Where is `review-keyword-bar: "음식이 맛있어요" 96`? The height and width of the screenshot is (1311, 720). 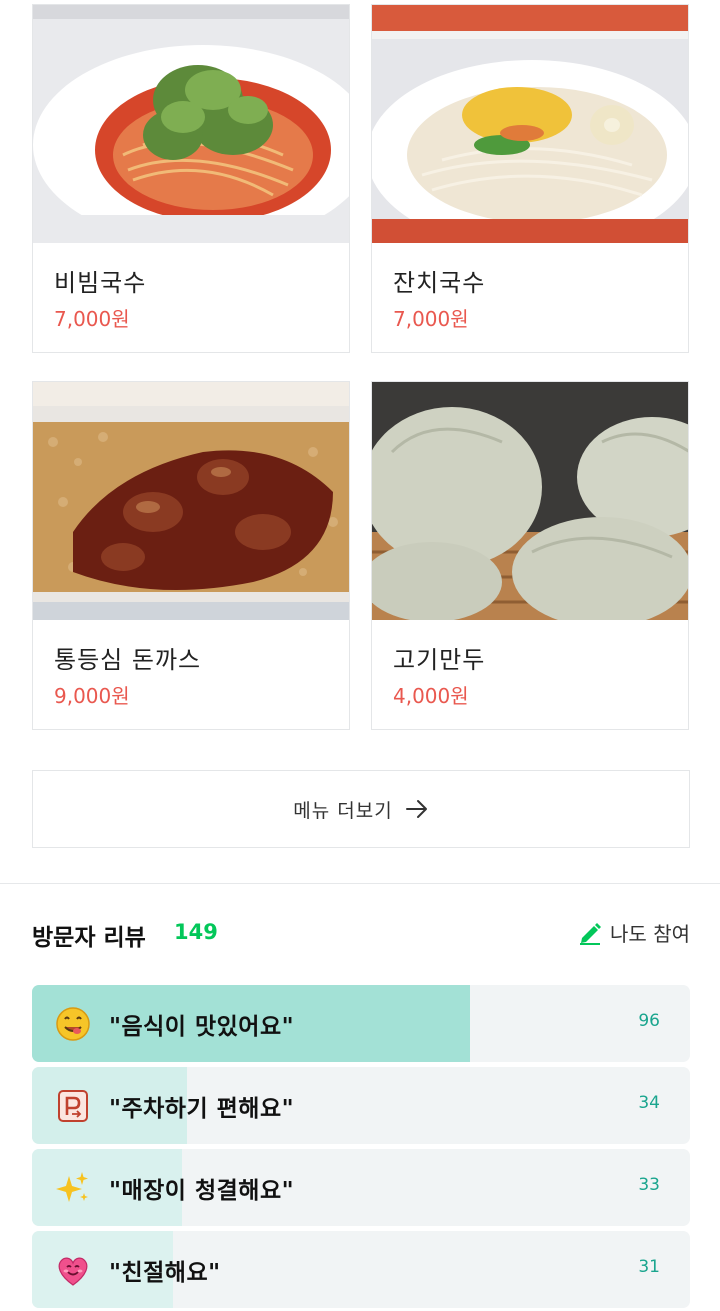
review-keyword-bar: "음식이 맛있어요" 96 is located at coordinates (361, 1023).